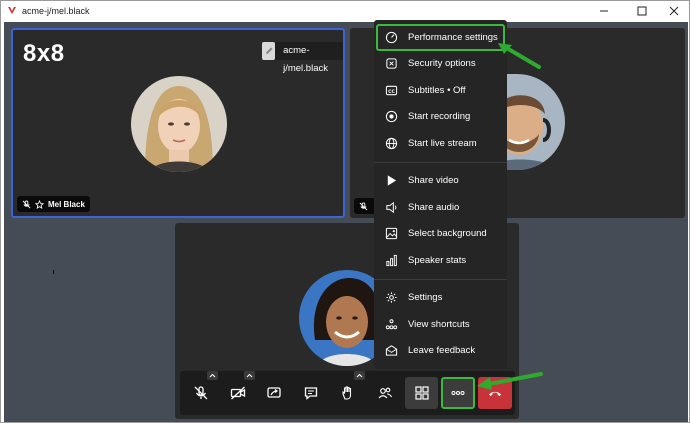 This screenshot has height=423, width=690. I want to click on menu-item-speaker-stats: Speaker stats, so click(440, 260).